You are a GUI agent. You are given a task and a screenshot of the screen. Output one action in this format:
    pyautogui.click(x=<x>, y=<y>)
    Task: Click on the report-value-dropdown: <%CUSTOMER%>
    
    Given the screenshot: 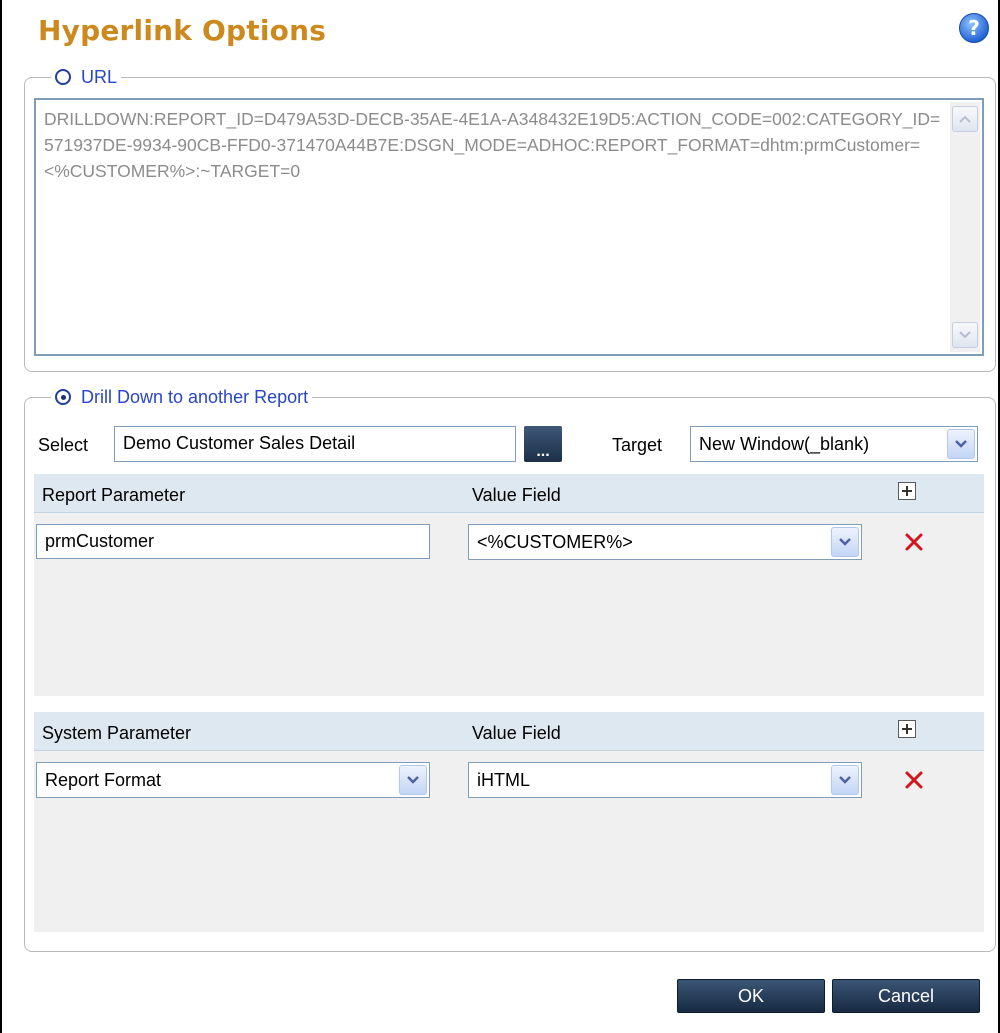 What is the action you would take?
    pyautogui.click(x=665, y=542)
    